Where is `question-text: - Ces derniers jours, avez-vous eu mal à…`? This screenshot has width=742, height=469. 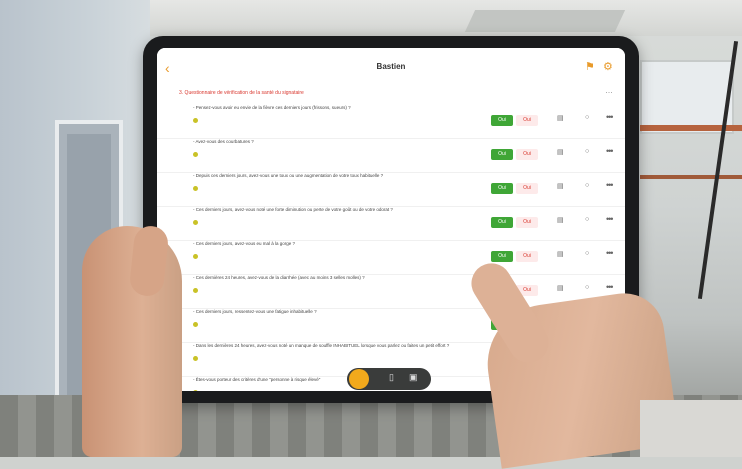
question-text: - Ces derniers jours, avez-vous eu mal à… is located at coordinates (244, 243).